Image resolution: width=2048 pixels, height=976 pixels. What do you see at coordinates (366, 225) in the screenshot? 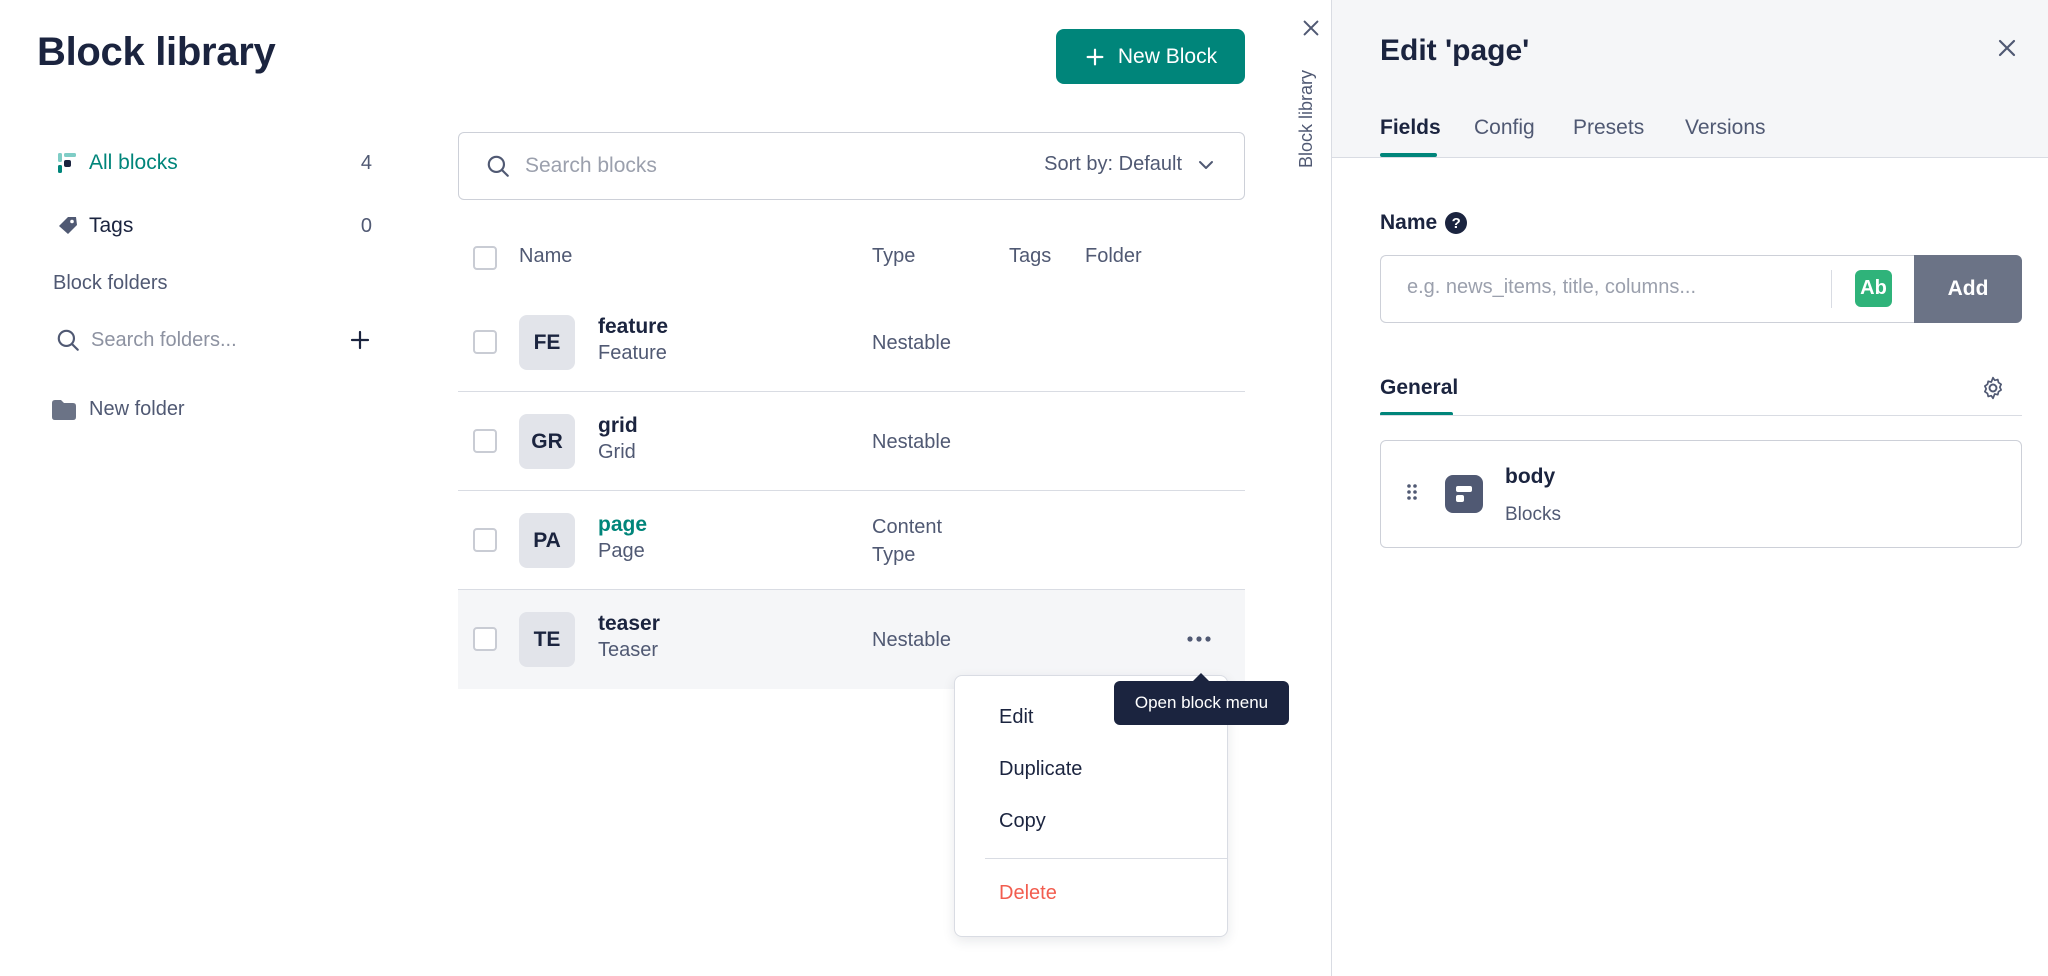
I see `tags-count: 0` at bounding box center [366, 225].